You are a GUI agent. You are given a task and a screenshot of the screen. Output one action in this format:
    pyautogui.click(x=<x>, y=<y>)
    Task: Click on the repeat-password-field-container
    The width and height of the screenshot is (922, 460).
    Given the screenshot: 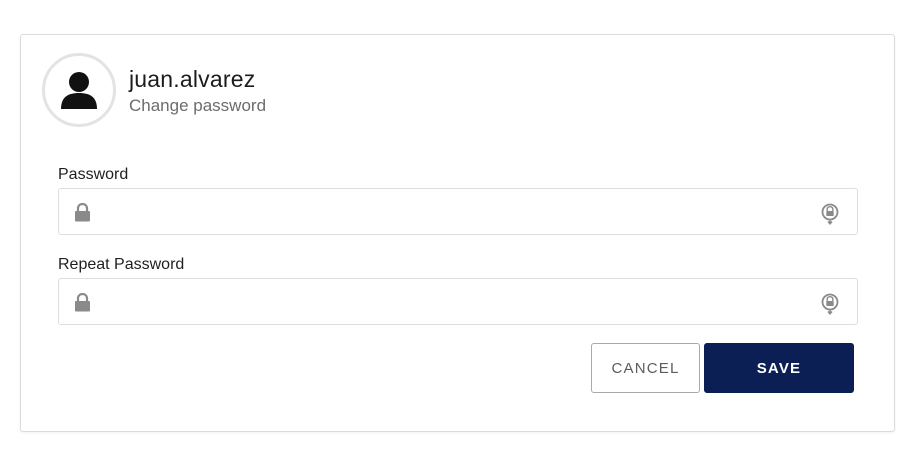 What is the action you would take?
    pyautogui.click(x=458, y=301)
    